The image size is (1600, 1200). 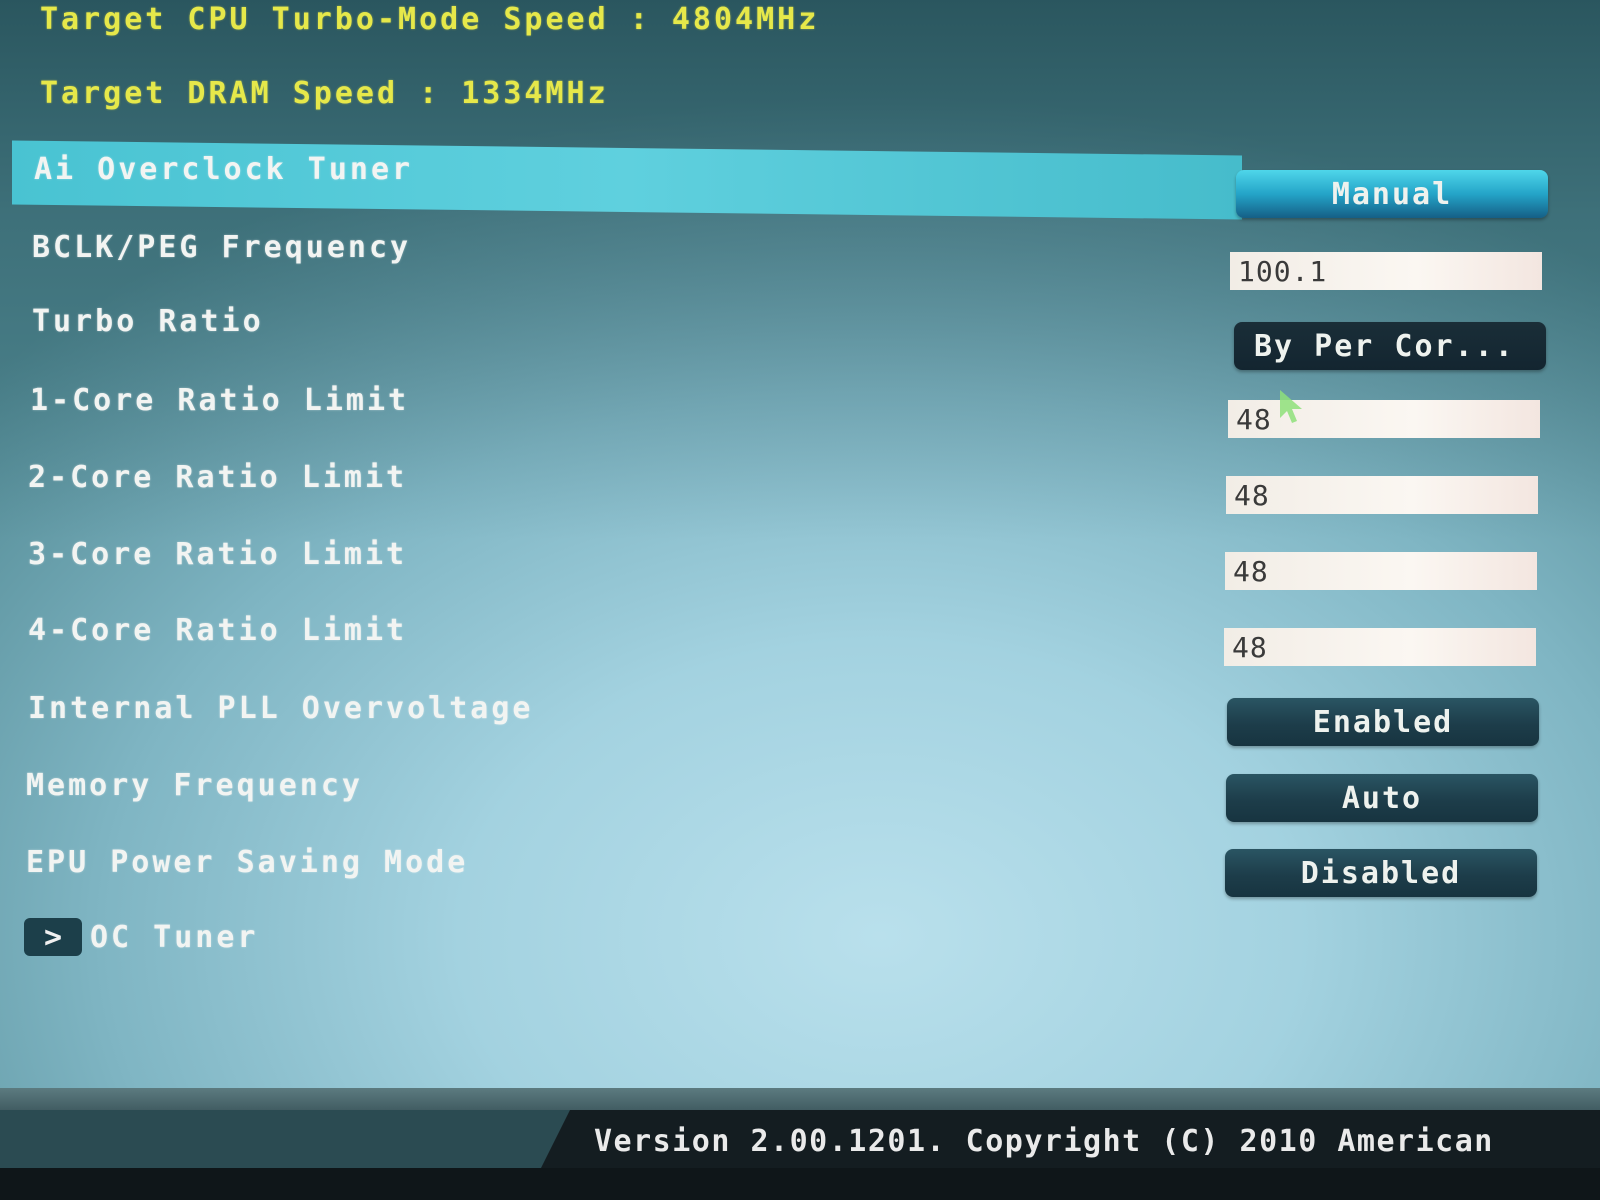 I want to click on setting-label-4-core-ratio-limit: 4-Core Ratio Limit, so click(x=217, y=630).